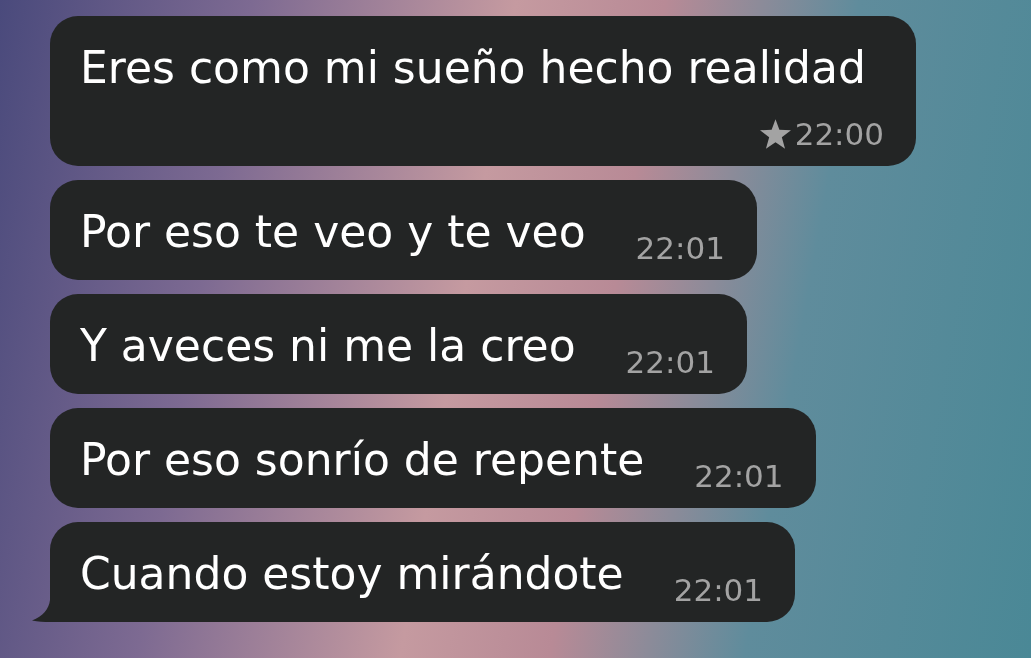 The width and height of the screenshot is (1031, 658). Describe the element at coordinates (839, 134) in the screenshot. I see `message-time: 22:00` at that location.